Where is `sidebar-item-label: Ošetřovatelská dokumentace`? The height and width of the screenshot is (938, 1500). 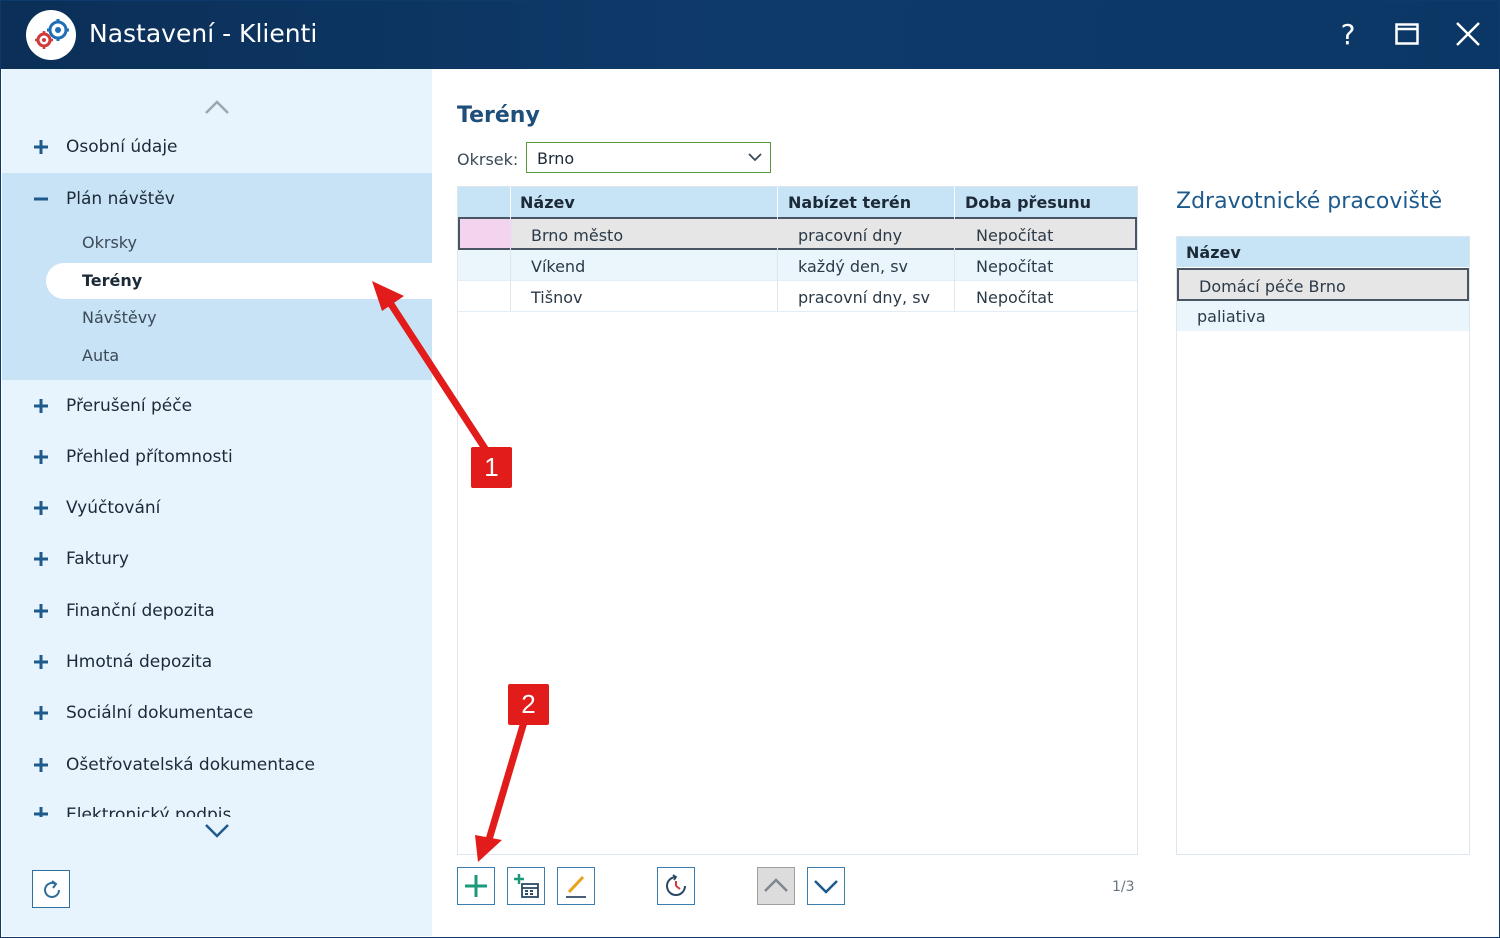 sidebar-item-label: Ošetřovatelská dokumentace is located at coordinates (190, 765).